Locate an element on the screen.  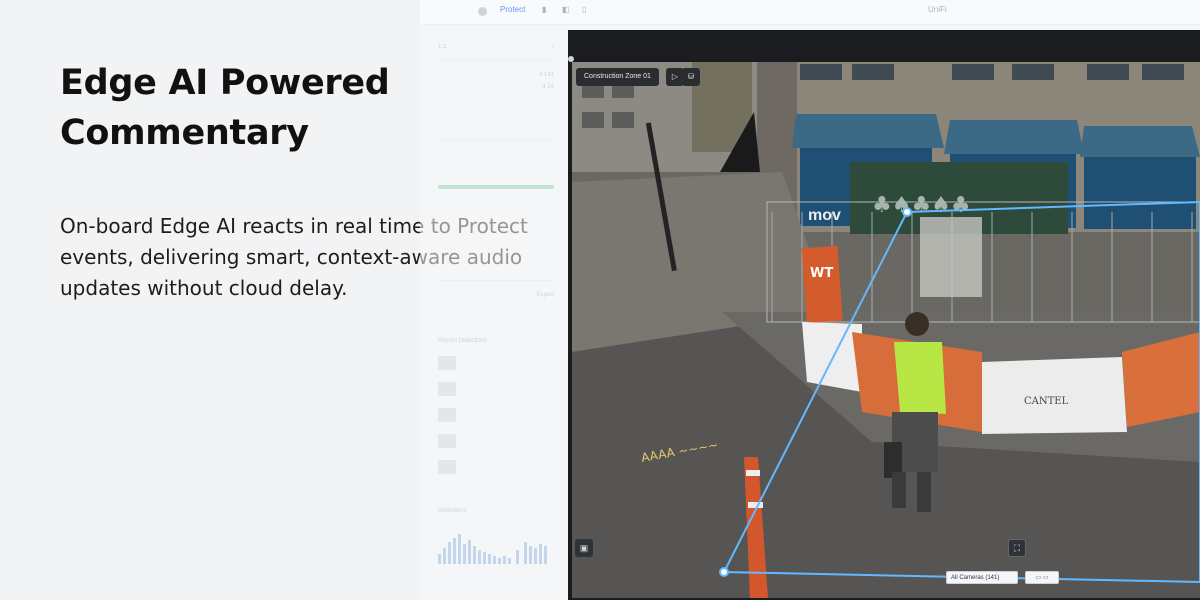
fullscreen-button: ⛶ is located at coordinates (1017, 548).